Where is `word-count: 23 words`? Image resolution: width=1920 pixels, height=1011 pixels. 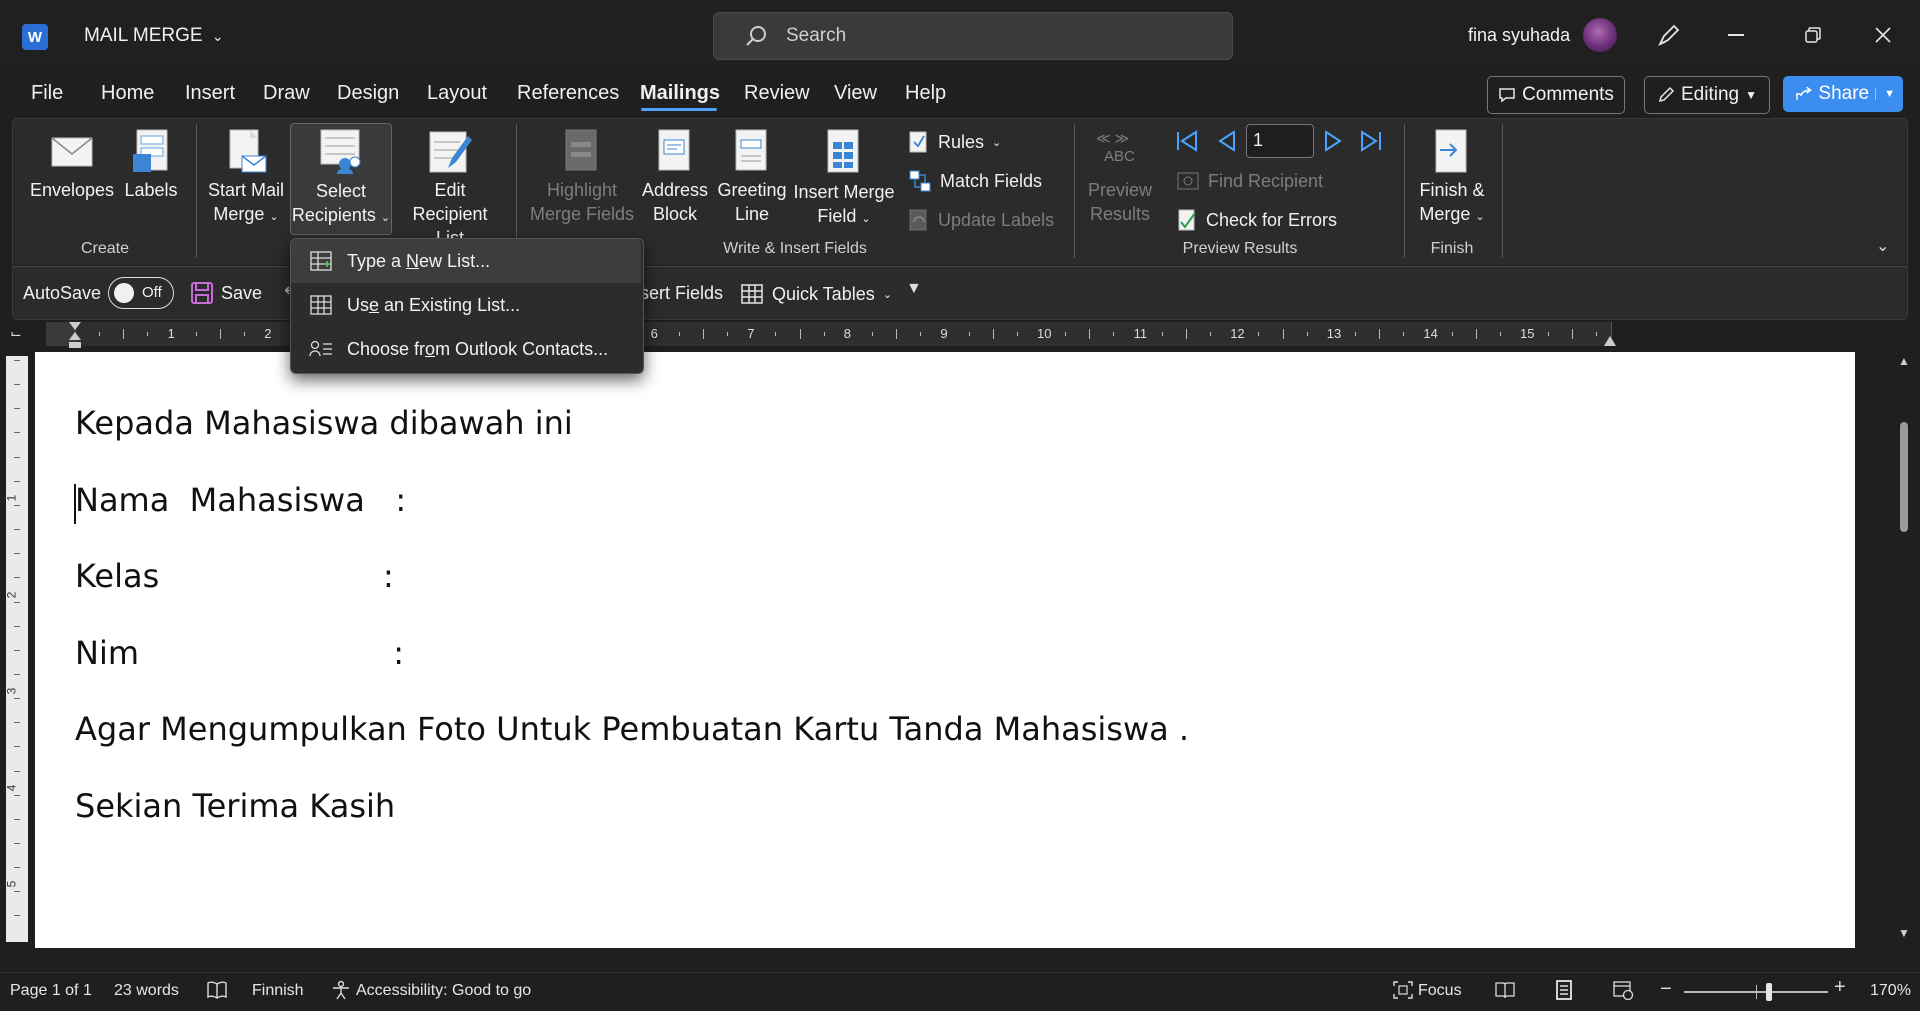
word-count: 23 words is located at coordinates (146, 991).